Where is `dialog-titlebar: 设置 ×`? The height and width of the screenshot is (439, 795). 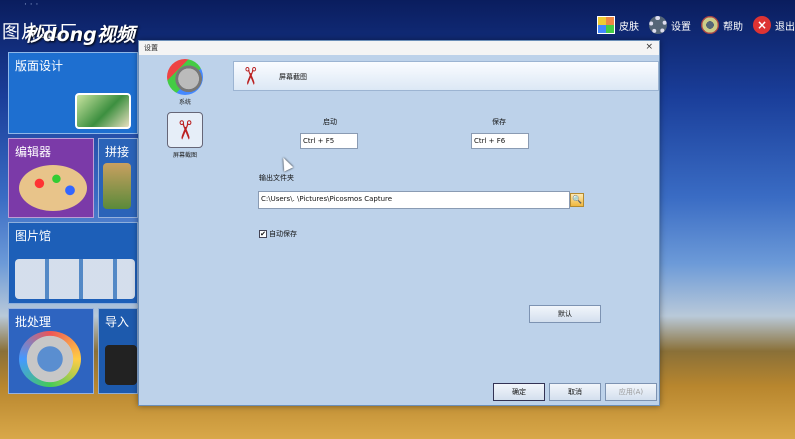 dialog-titlebar: 设置 × is located at coordinates (399, 48).